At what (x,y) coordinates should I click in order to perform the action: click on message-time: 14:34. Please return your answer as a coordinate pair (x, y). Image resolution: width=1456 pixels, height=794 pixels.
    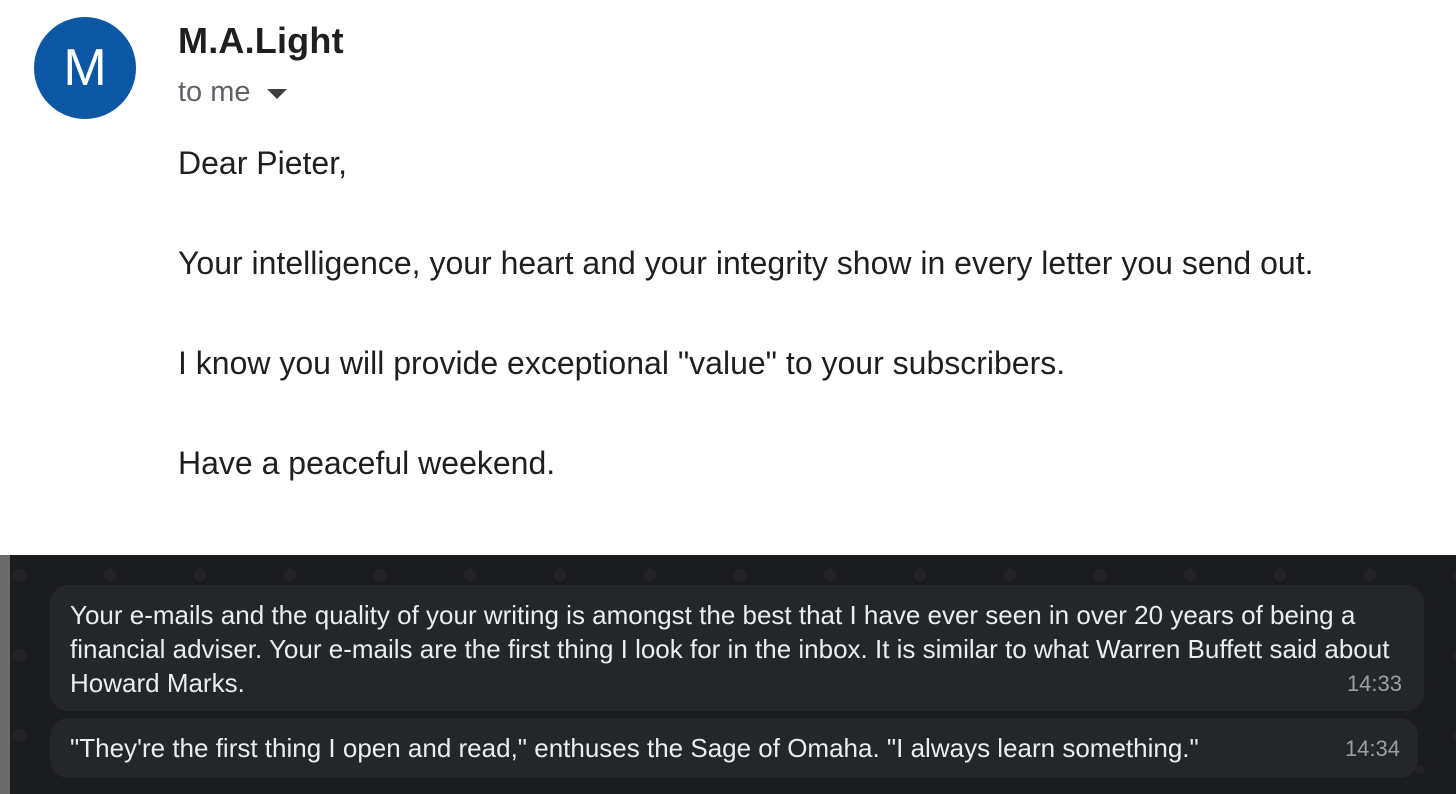
    Looking at the image, I should click on (1372, 748).